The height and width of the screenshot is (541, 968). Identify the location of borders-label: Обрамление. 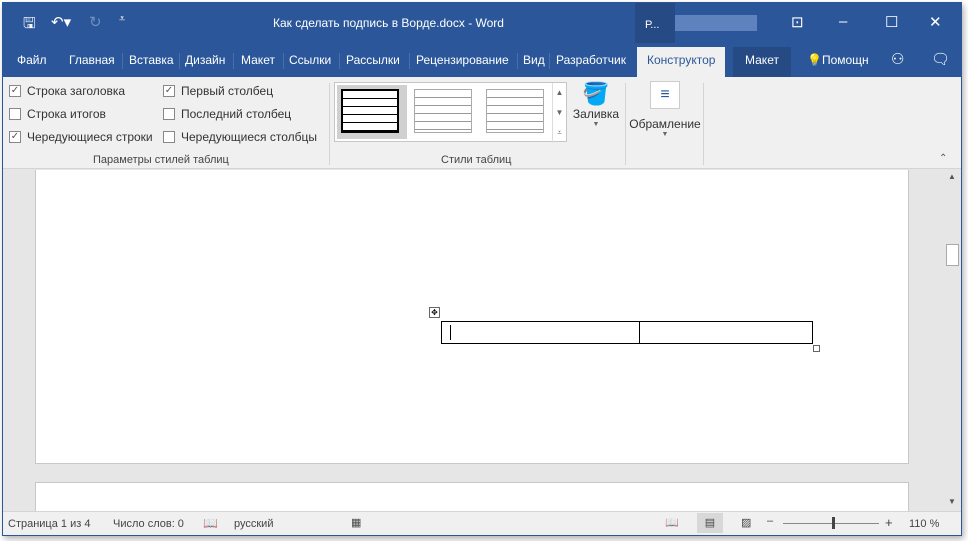
(665, 124).